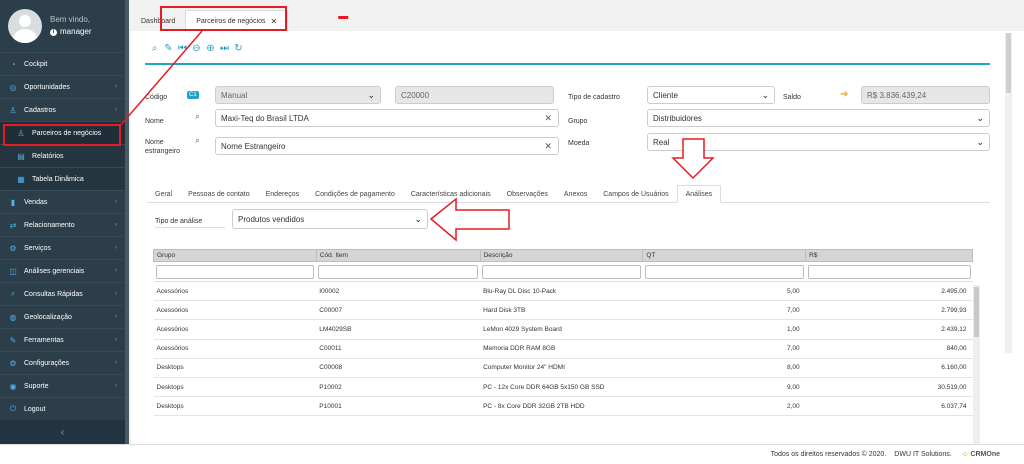 The image size is (1024, 464). Describe the element at coordinates (398, 271) in the screenshot. I see `filter-cod-item-input` at that location.